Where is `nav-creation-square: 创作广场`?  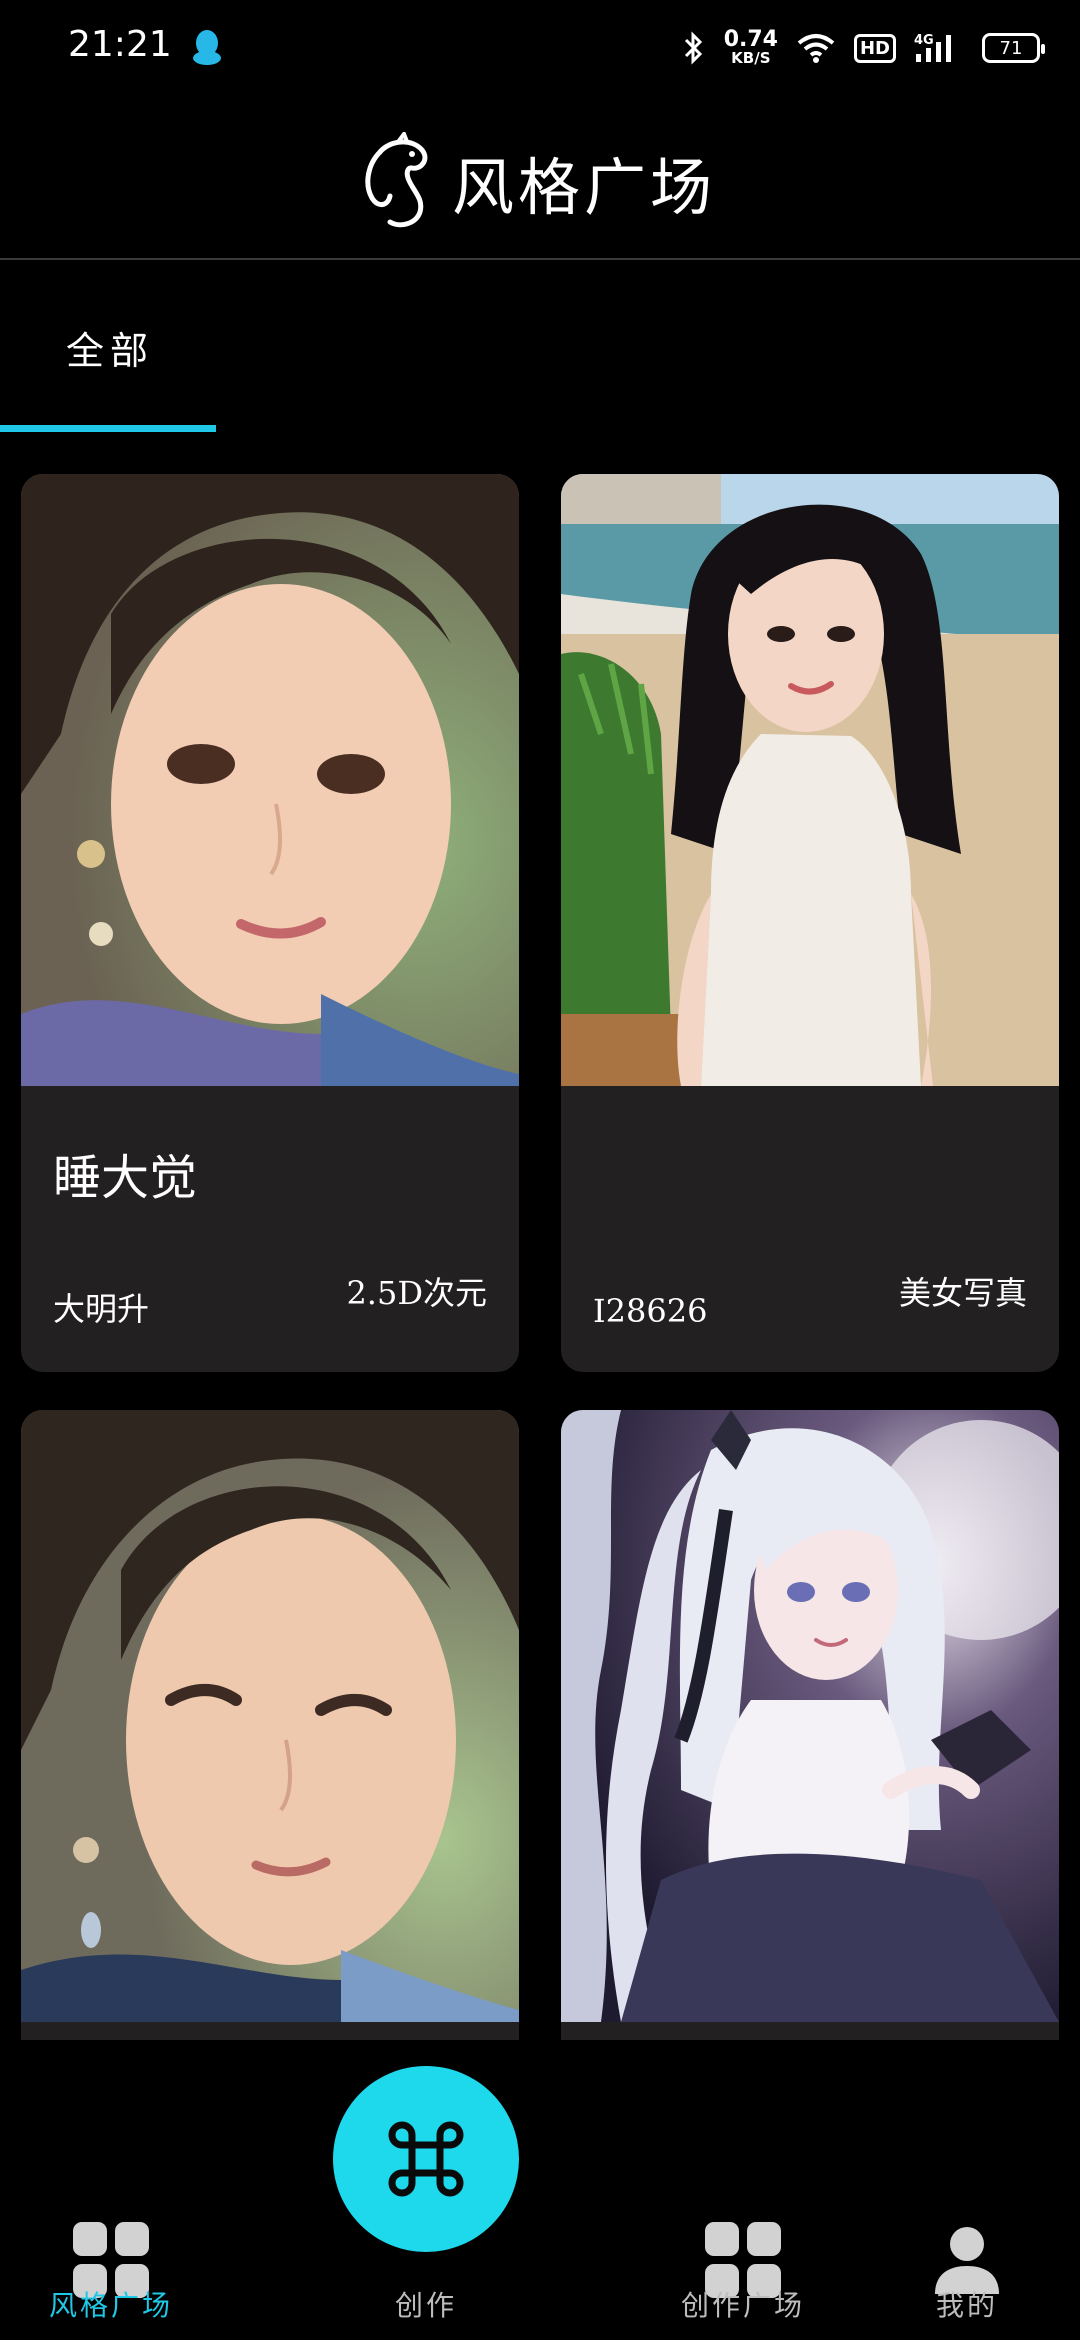
nav-creation-square: 创作广场 is located at coordinates (743, 2257).